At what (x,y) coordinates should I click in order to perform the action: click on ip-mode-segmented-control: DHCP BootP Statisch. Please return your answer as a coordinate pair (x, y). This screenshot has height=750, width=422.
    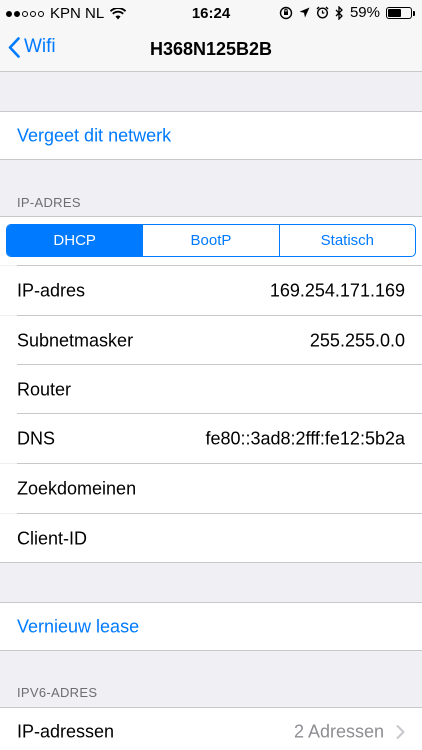
    Looking at the image, I should click on (211, 240).